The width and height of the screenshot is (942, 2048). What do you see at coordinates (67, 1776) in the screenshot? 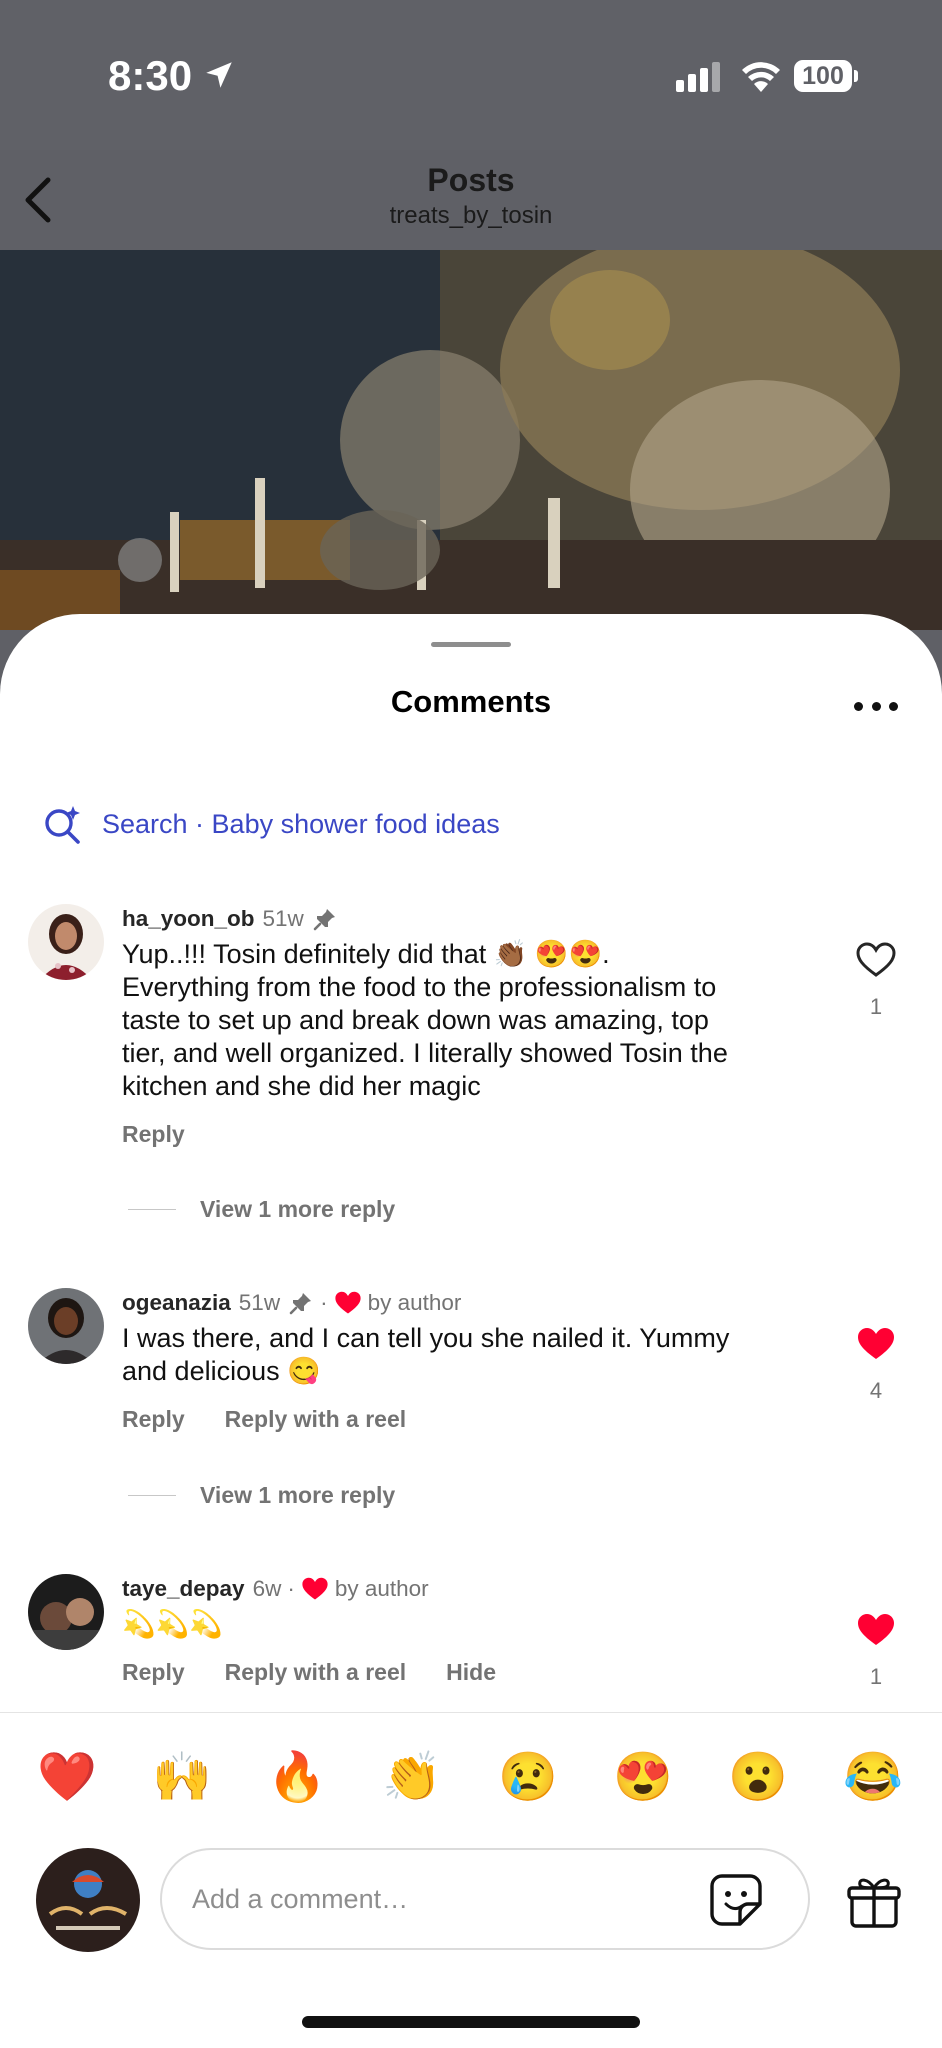
I see `red-heart-emoji: ❤️` at bounding box center [67, 1776].